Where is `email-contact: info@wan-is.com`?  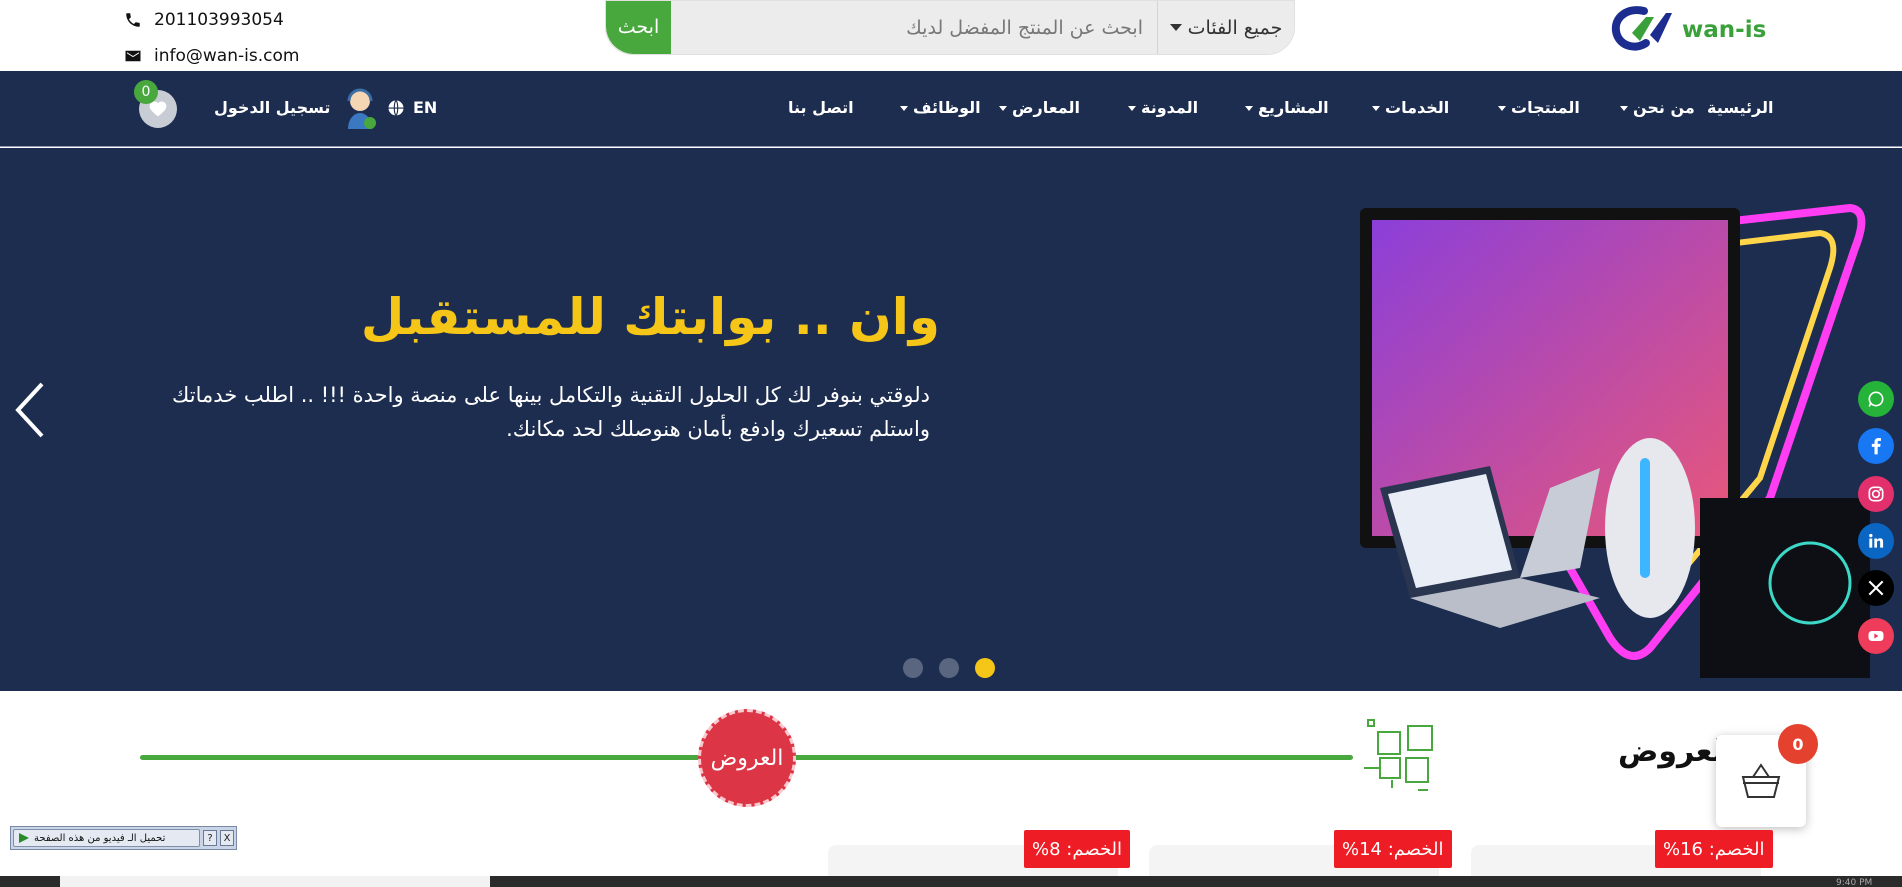 email-contact: info@wan-is.com is located at coordinates (211, 56).